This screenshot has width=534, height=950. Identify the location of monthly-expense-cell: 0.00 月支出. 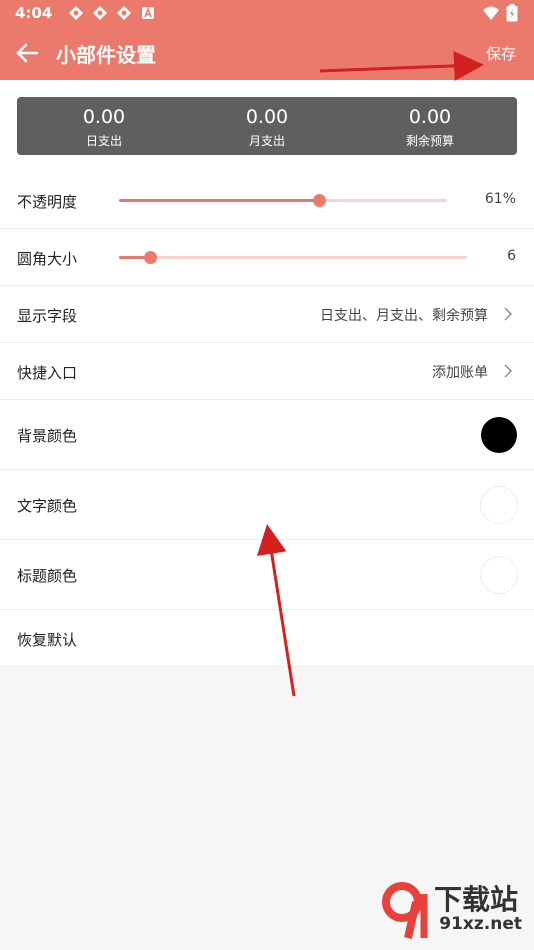
(267, 126).